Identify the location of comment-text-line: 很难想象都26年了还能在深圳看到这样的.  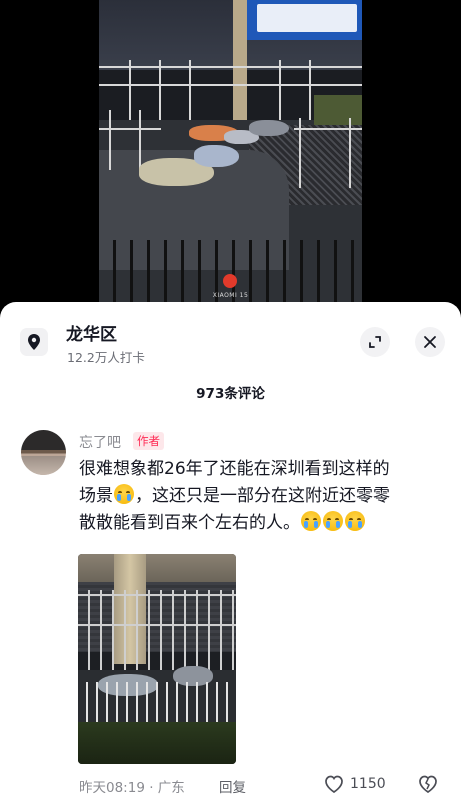
(234, 469).